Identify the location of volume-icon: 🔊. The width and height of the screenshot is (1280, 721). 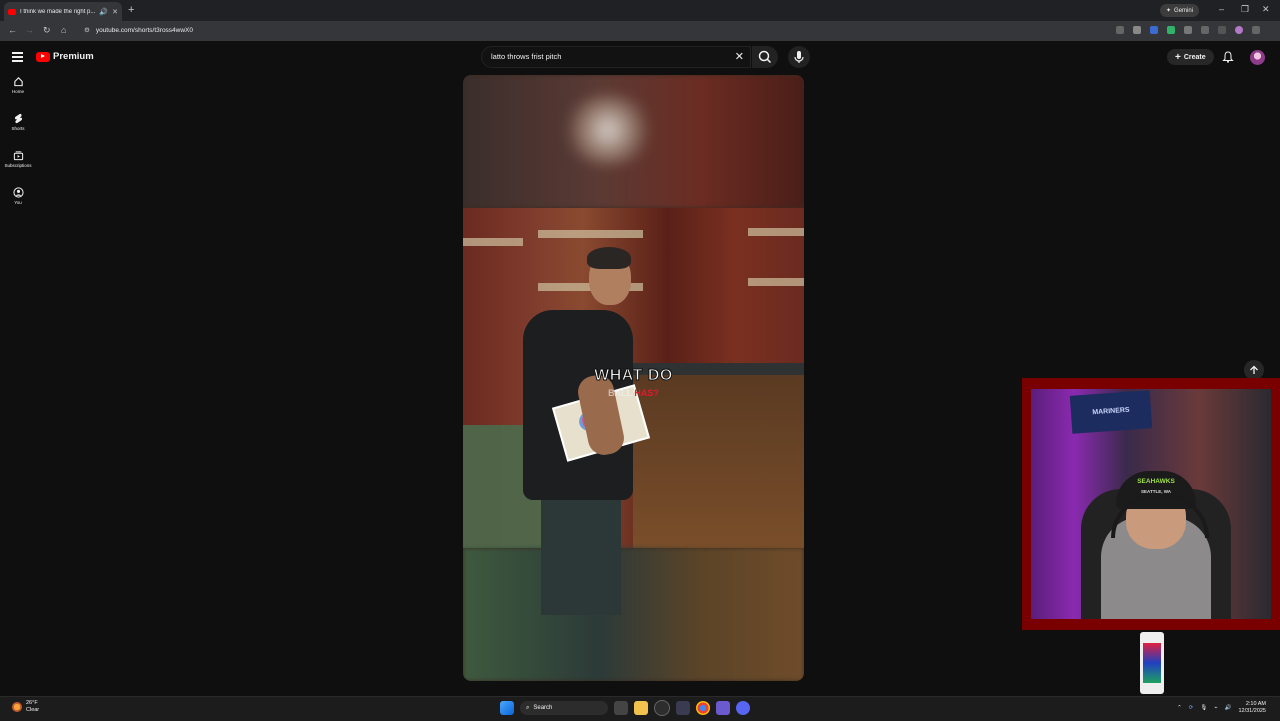
(1228, 708).